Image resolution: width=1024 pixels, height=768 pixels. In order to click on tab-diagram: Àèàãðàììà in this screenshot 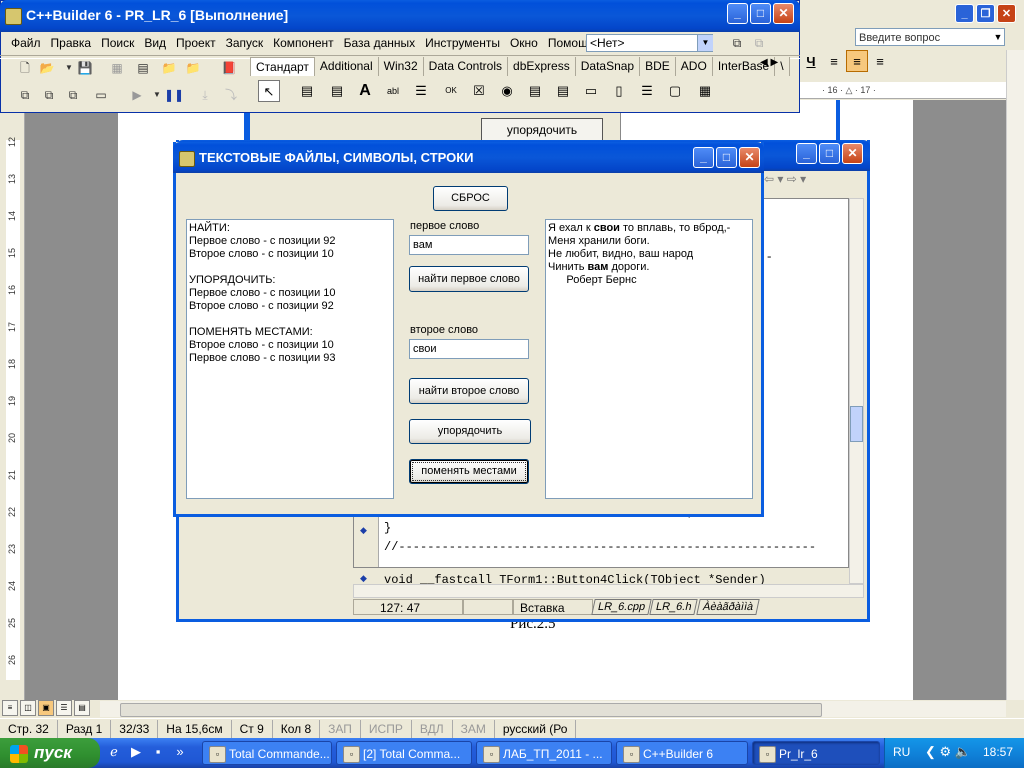, I will do `click(727, 607)`.